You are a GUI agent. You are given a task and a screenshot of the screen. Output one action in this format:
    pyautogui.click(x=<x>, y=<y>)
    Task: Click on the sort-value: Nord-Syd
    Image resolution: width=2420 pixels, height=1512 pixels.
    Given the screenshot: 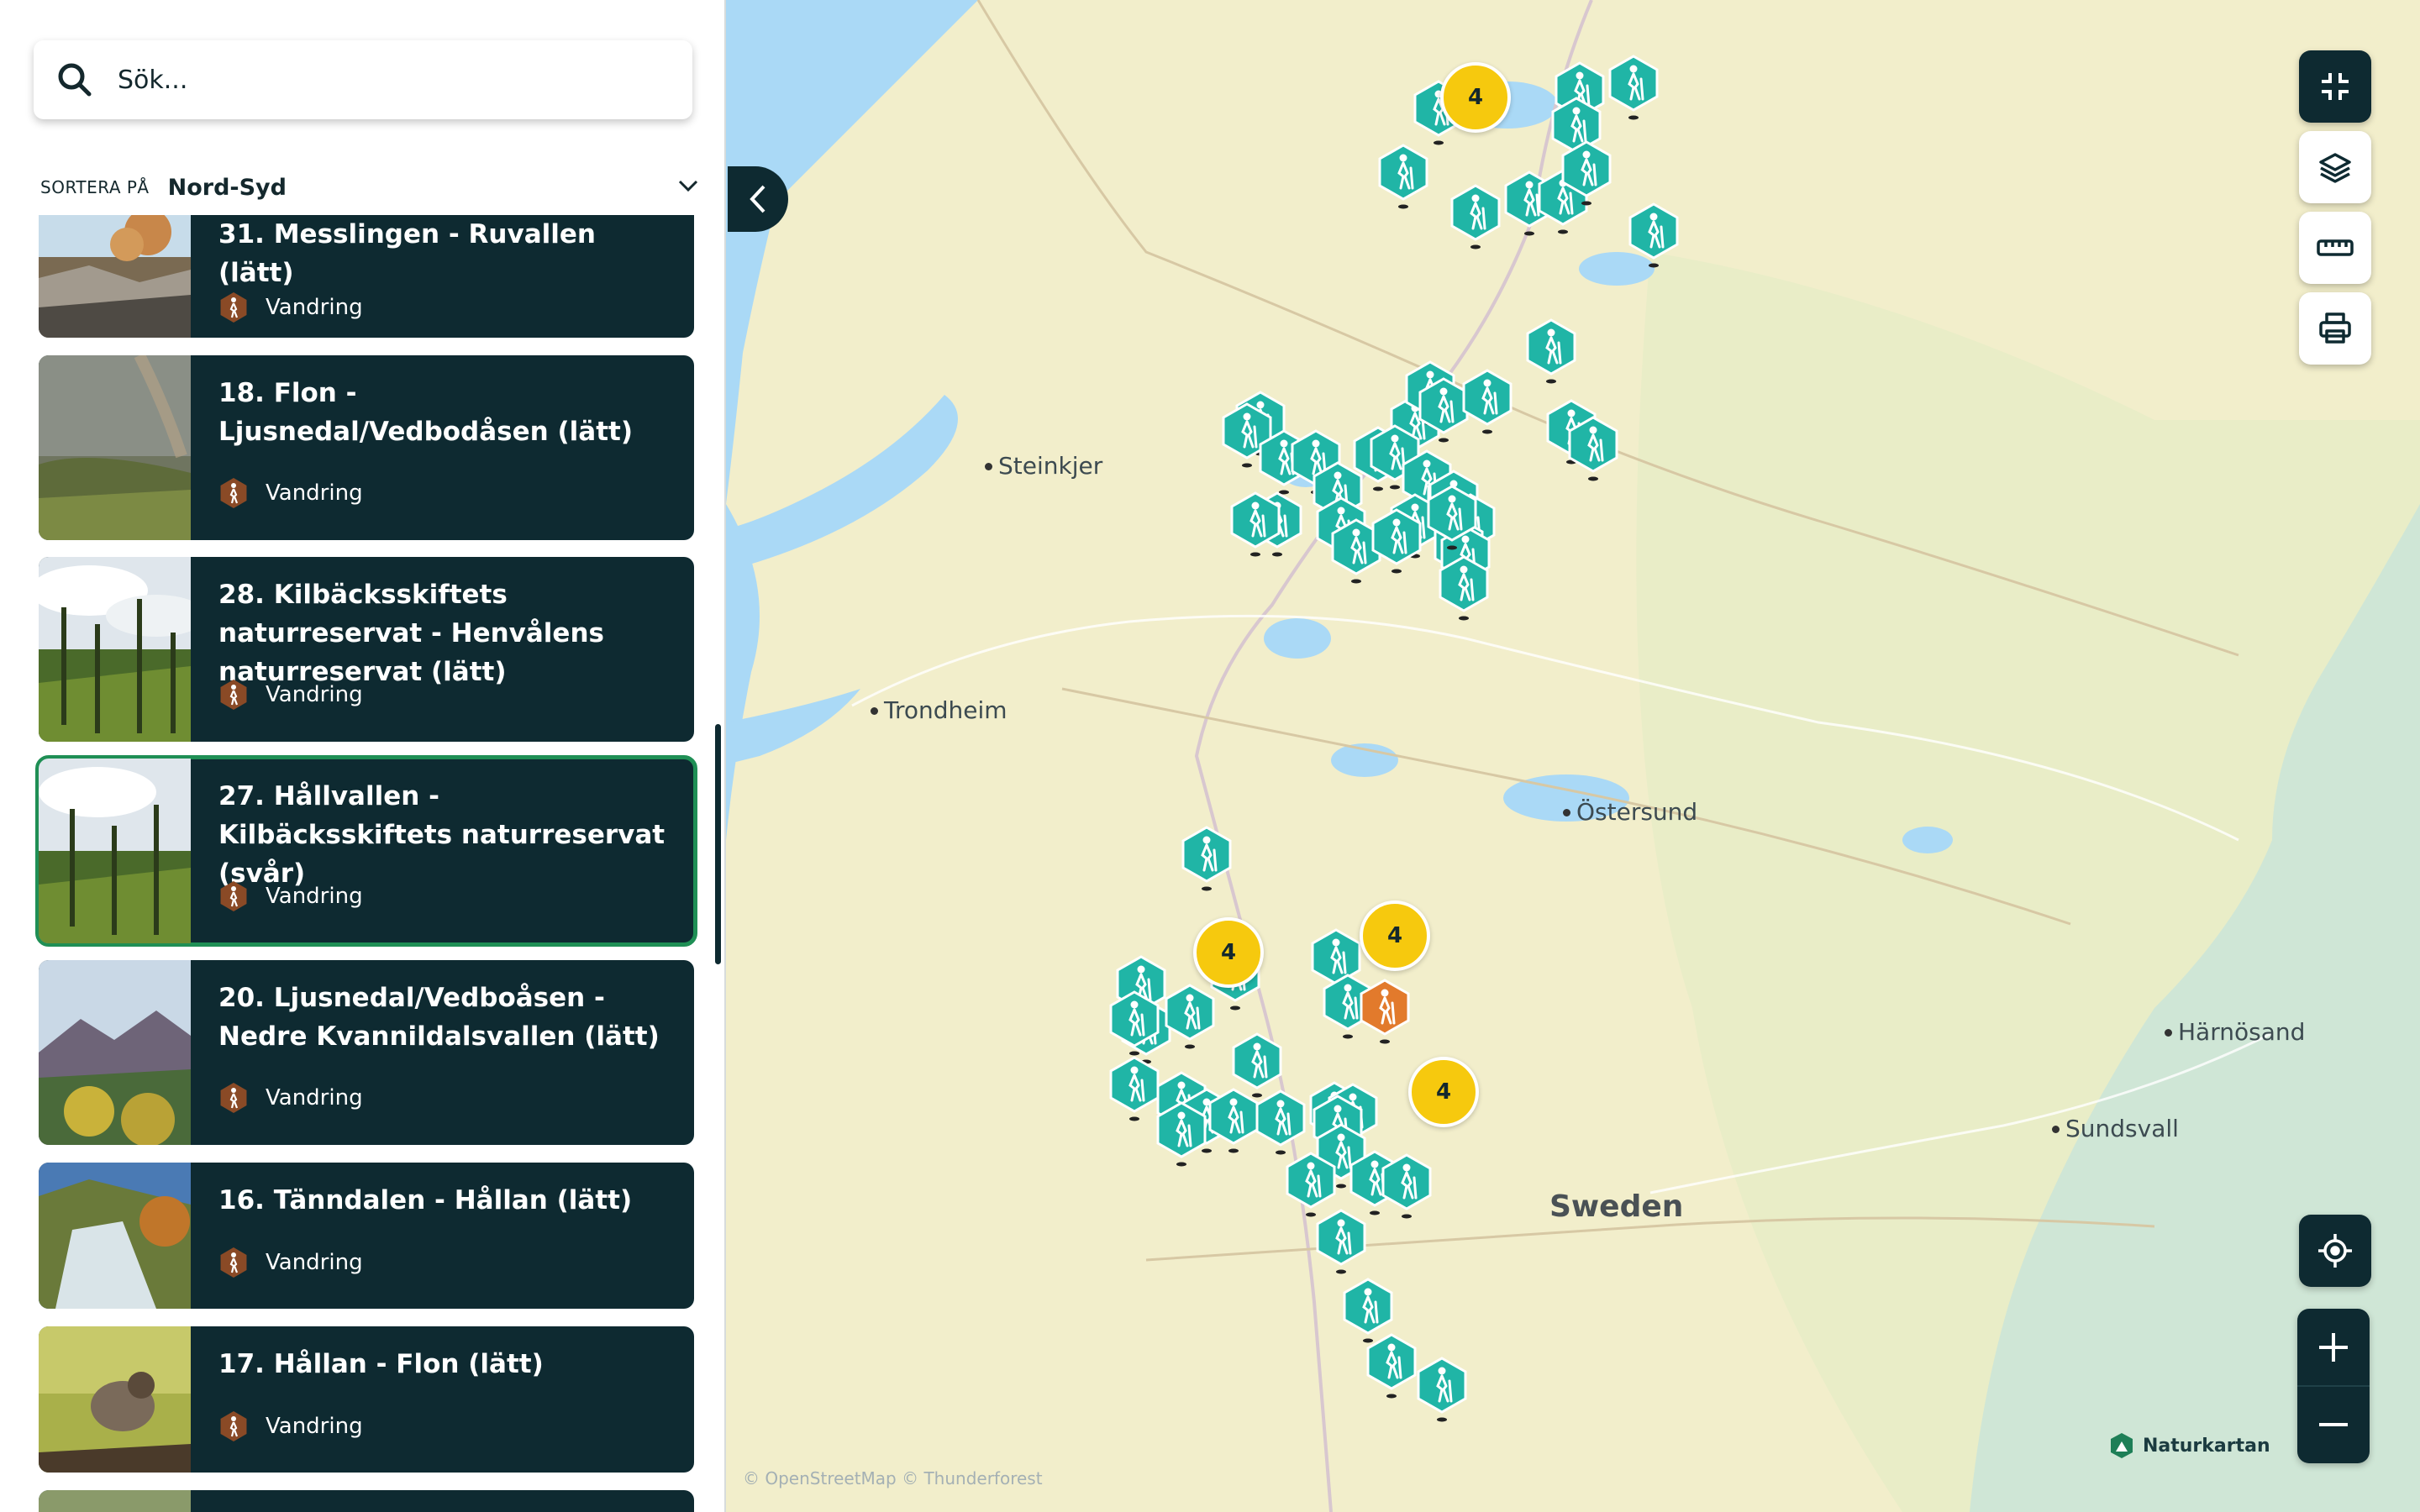 What is the action you would take?
    pyautogui.click(x=227, y=188)
    